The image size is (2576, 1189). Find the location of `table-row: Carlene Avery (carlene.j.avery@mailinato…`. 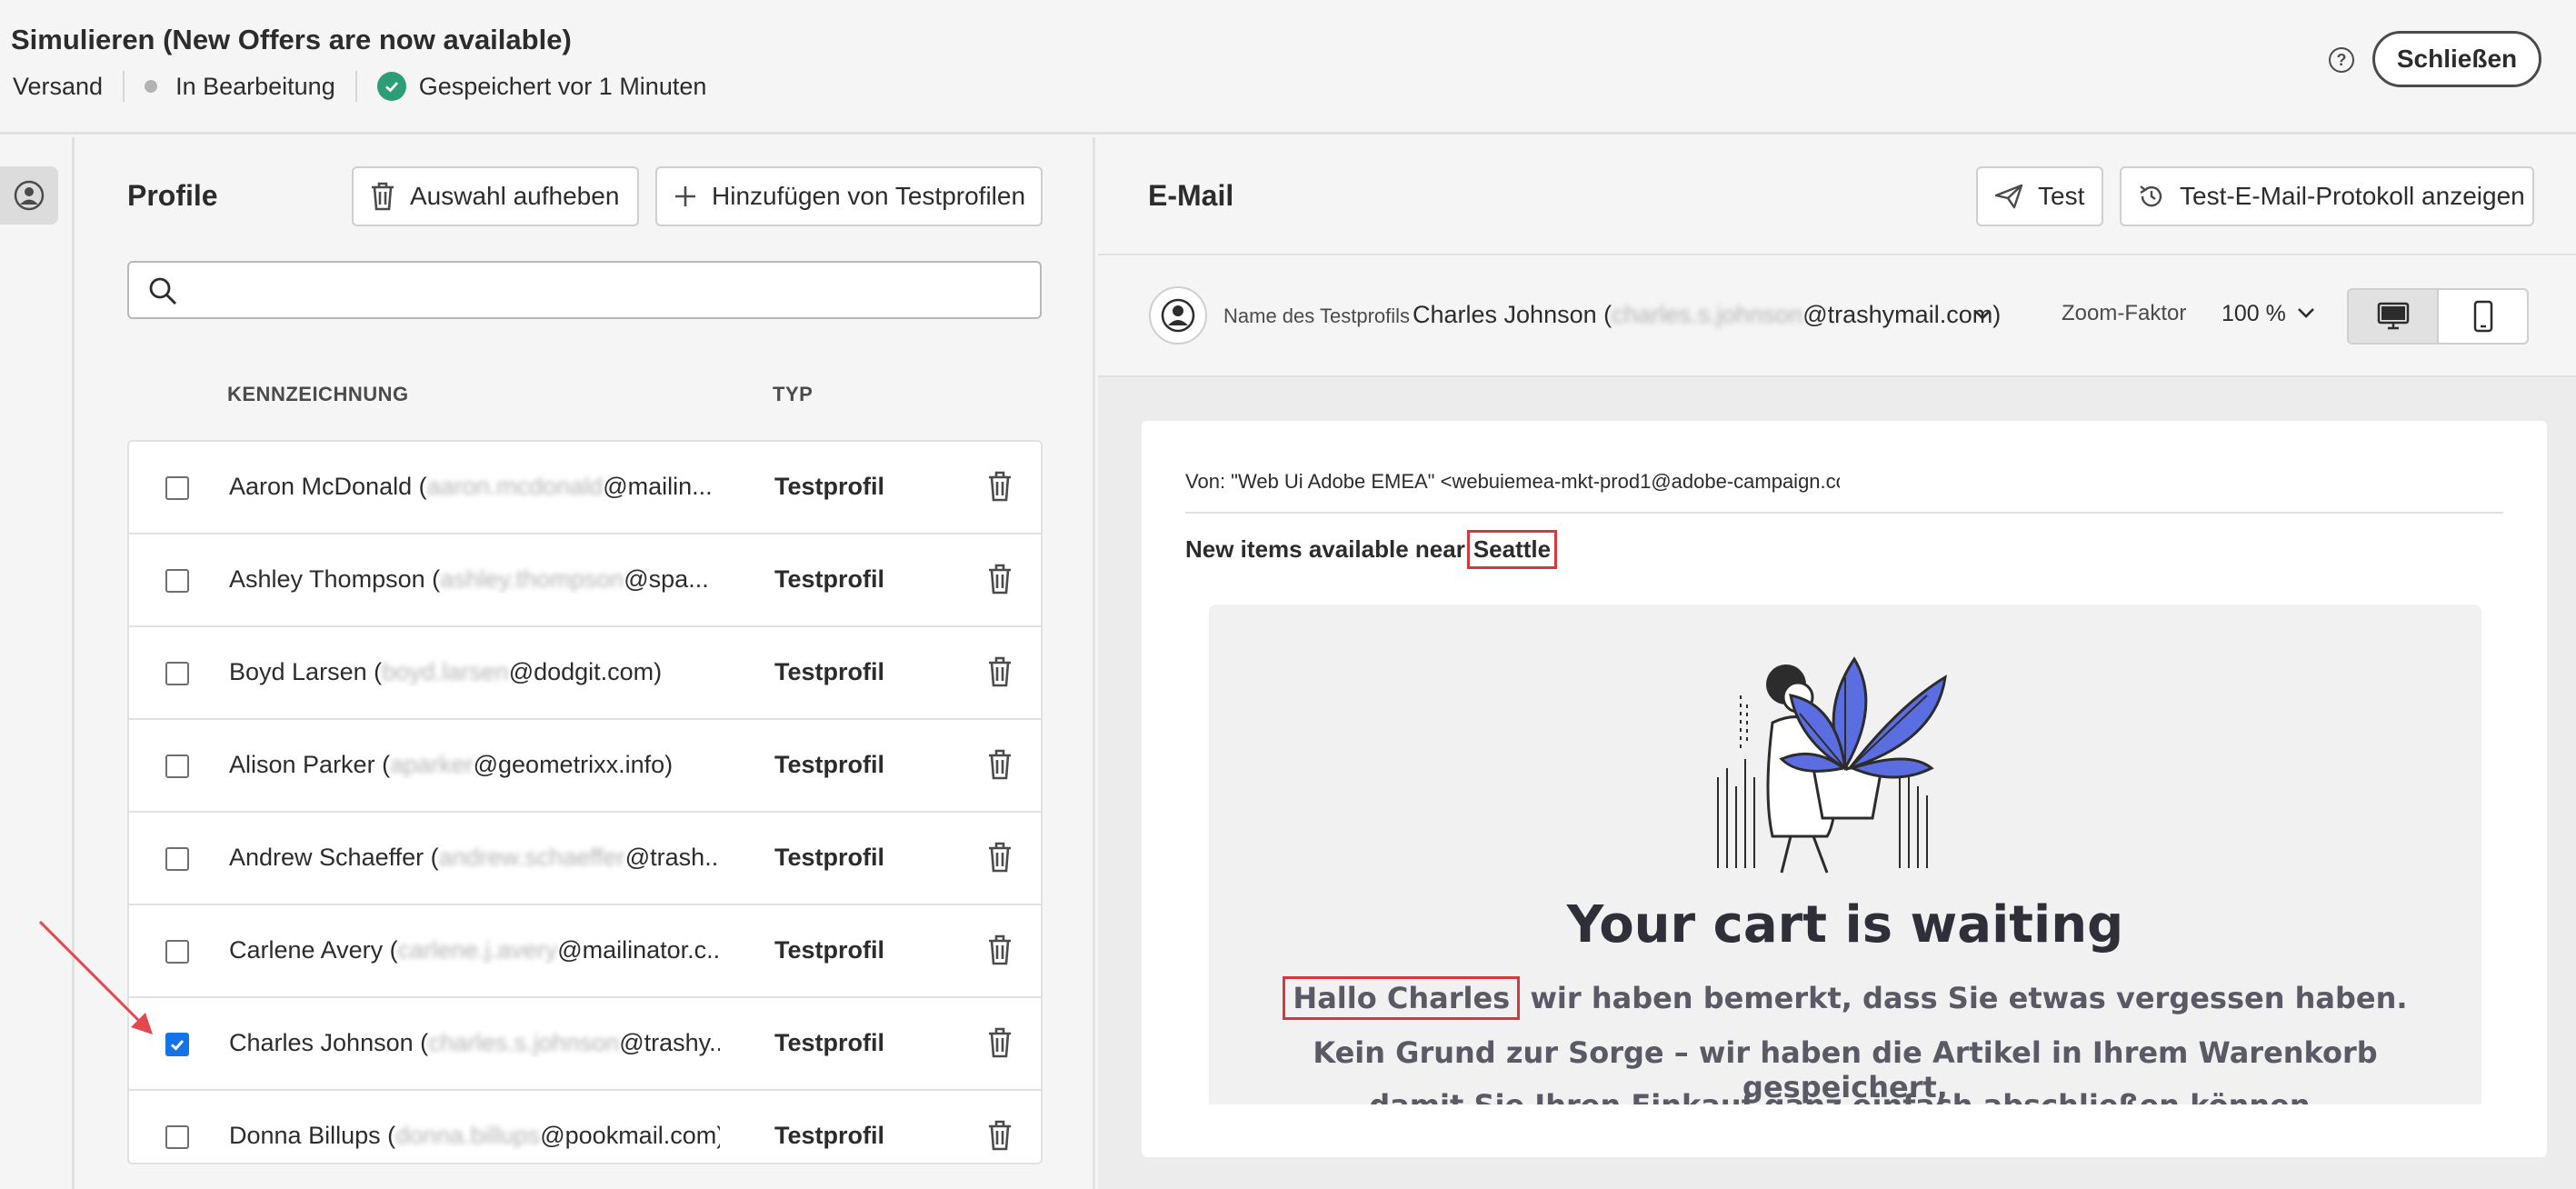

table-row: Carlene Avery (carlene.j.avery@mailinato… is located at coordinates (585, 951).